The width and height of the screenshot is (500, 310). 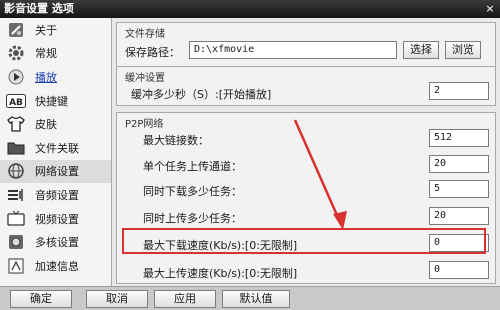 I want to click on tshirt-icon, so click(x=16, y=124).